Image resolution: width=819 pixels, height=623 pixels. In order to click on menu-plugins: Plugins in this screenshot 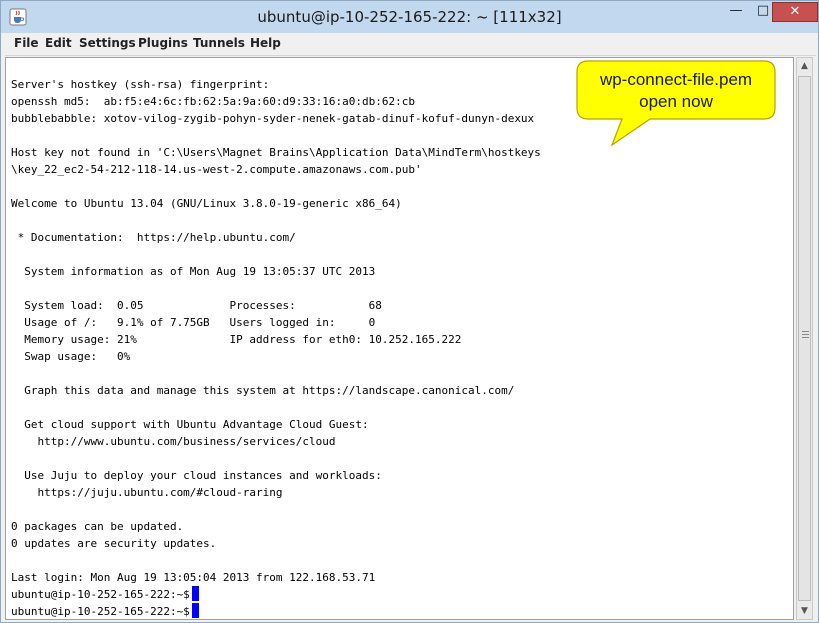, I will do `click(163, 43)`.